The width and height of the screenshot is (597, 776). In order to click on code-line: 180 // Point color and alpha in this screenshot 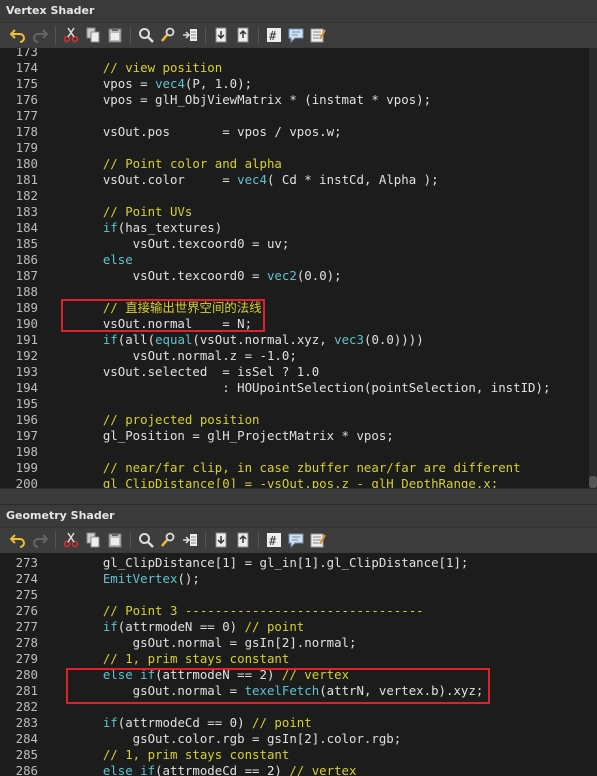, I will do `click(298, 164)`.